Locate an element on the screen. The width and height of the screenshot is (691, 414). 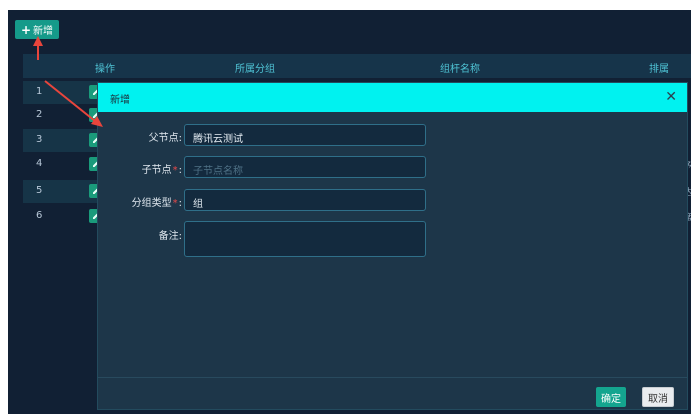
add-button: + 新增 is located at coordinates (37, 29).